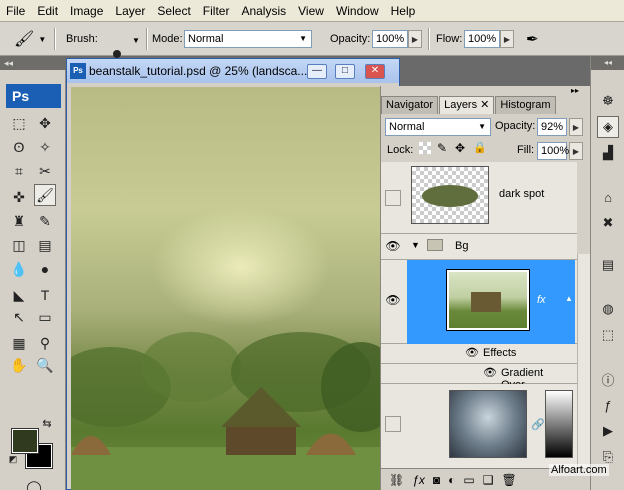 This screenshot has height=490, width=624. What do you see at coordinates (460, 148) in the screenshot?
I see `lock-position-icon: ✥` at bounding box center [460, 148].